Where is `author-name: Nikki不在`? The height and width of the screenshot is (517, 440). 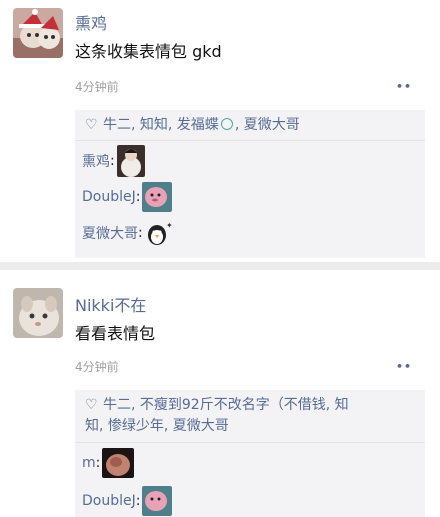
author-name: Nikki不在 is located at coordinates (110, 304).